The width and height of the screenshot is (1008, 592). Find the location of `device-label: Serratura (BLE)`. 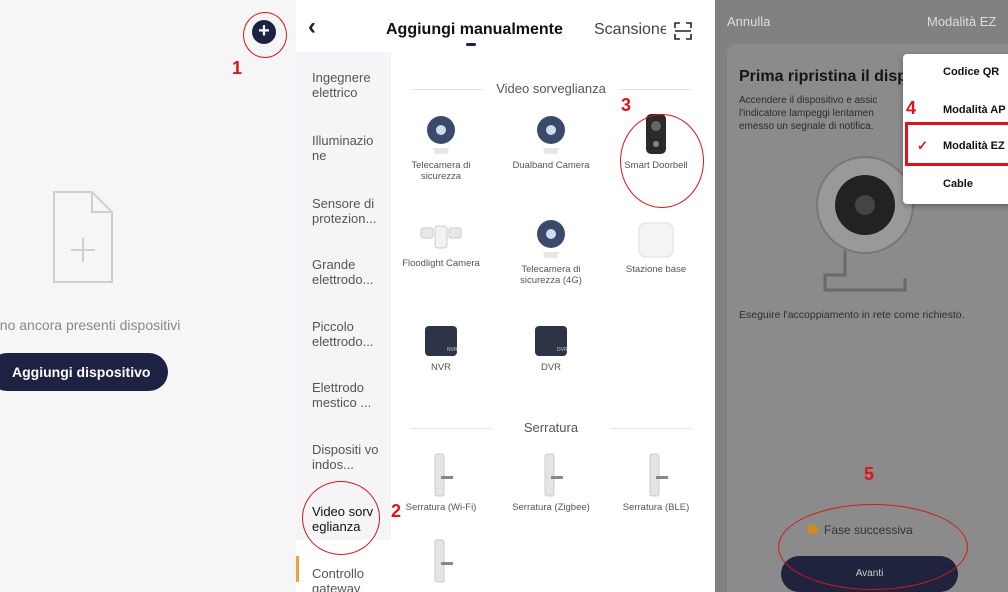

device-label: Serratura (BLE) is located at coordinates (656, 507).